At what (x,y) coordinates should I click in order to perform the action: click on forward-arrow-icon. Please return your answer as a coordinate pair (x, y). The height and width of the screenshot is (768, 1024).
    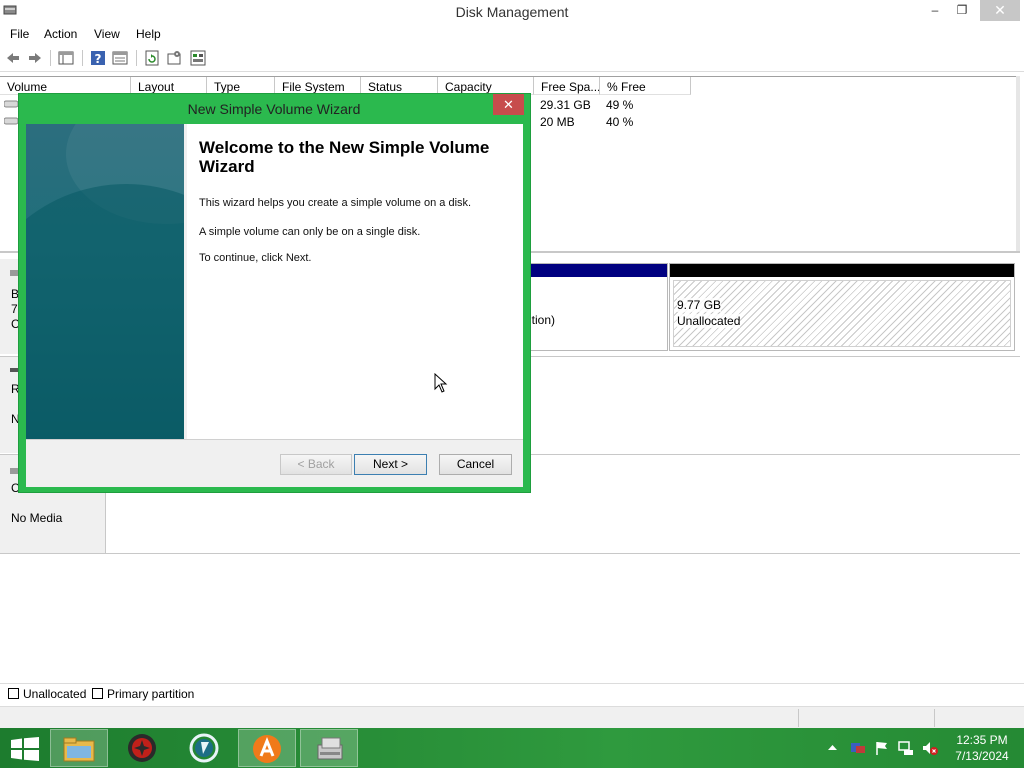
    Looking at the image, I should click on (35, 58).